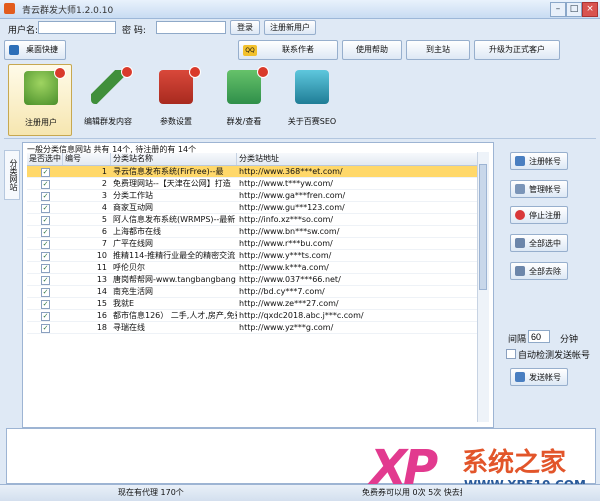  I want to click on select-all-button: 全部选中, so click(539, 243).